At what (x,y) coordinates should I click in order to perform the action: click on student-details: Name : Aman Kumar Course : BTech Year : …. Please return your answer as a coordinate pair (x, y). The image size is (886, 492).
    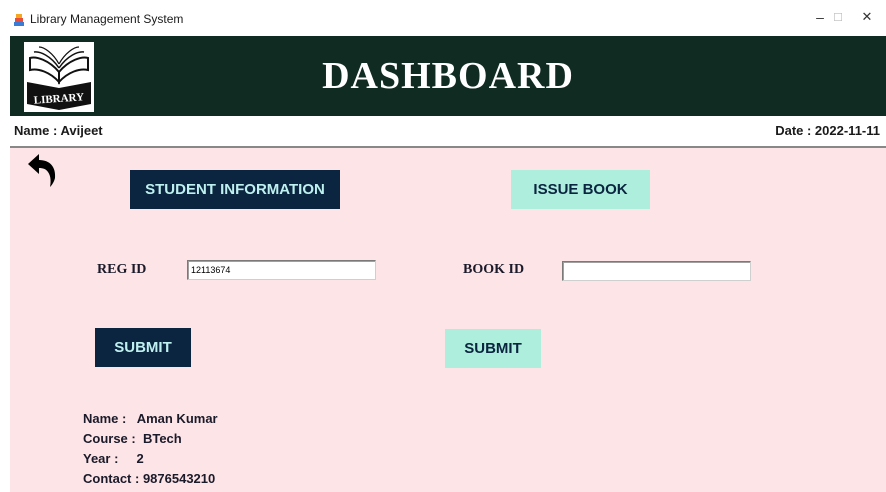
    Looking at the image, I should click on (150, 449).